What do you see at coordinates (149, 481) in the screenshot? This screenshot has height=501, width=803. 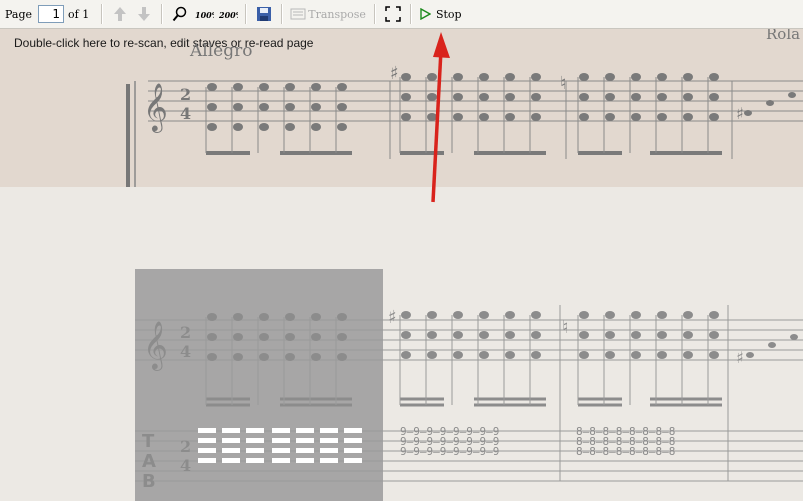 I see `tab-letter-b: B` at bounding box center [149, 481].